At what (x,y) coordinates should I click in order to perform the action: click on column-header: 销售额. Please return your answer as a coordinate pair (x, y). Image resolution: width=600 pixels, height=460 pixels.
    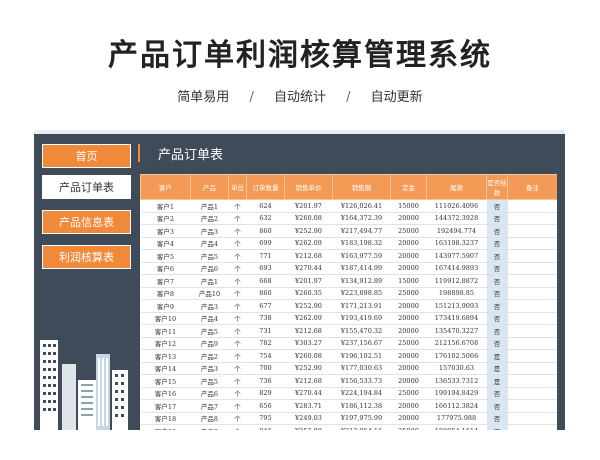
    Looking at the image, I should click on (361, 187).